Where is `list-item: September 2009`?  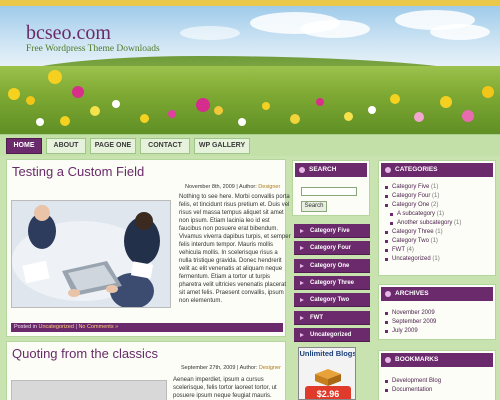
list-item: September 2009 is located at coordinates (410, 322).